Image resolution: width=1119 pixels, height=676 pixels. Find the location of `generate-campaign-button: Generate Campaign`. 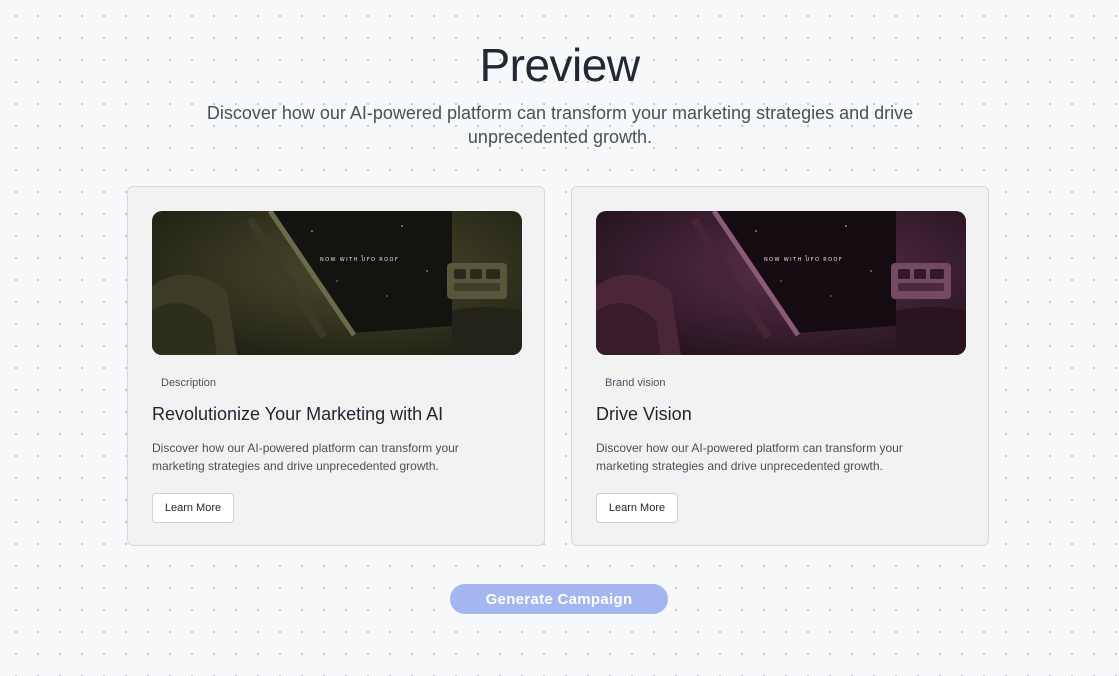

generate-campaign-button: Generate Campaign is located at coordinates (559, 599).